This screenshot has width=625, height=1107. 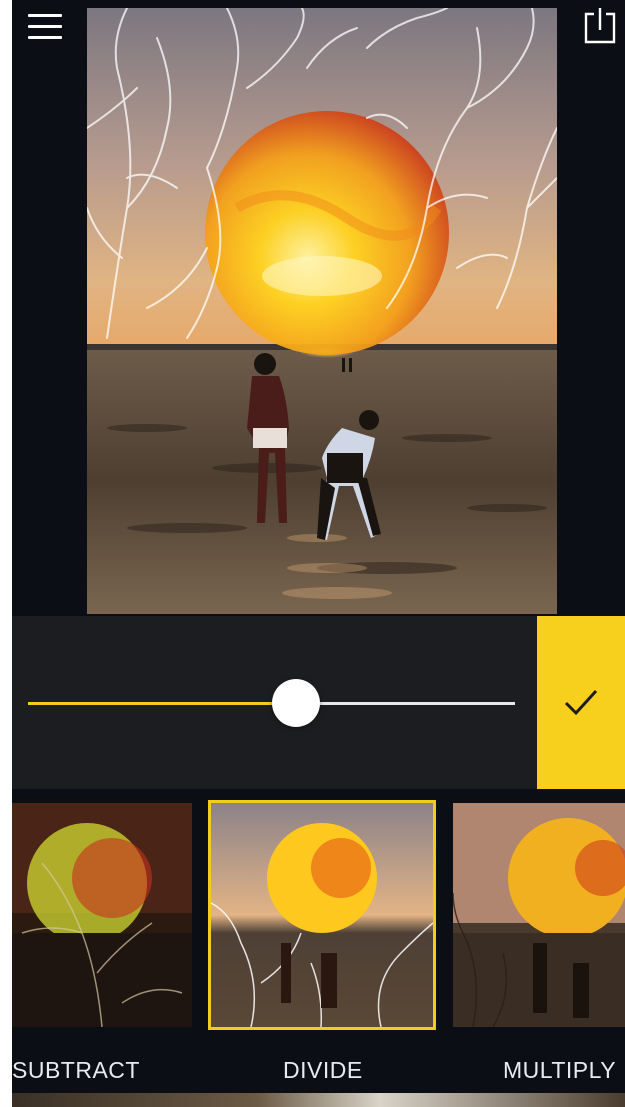 I want to click on blend-thumbnail-divide, so click(x=322, y=915).